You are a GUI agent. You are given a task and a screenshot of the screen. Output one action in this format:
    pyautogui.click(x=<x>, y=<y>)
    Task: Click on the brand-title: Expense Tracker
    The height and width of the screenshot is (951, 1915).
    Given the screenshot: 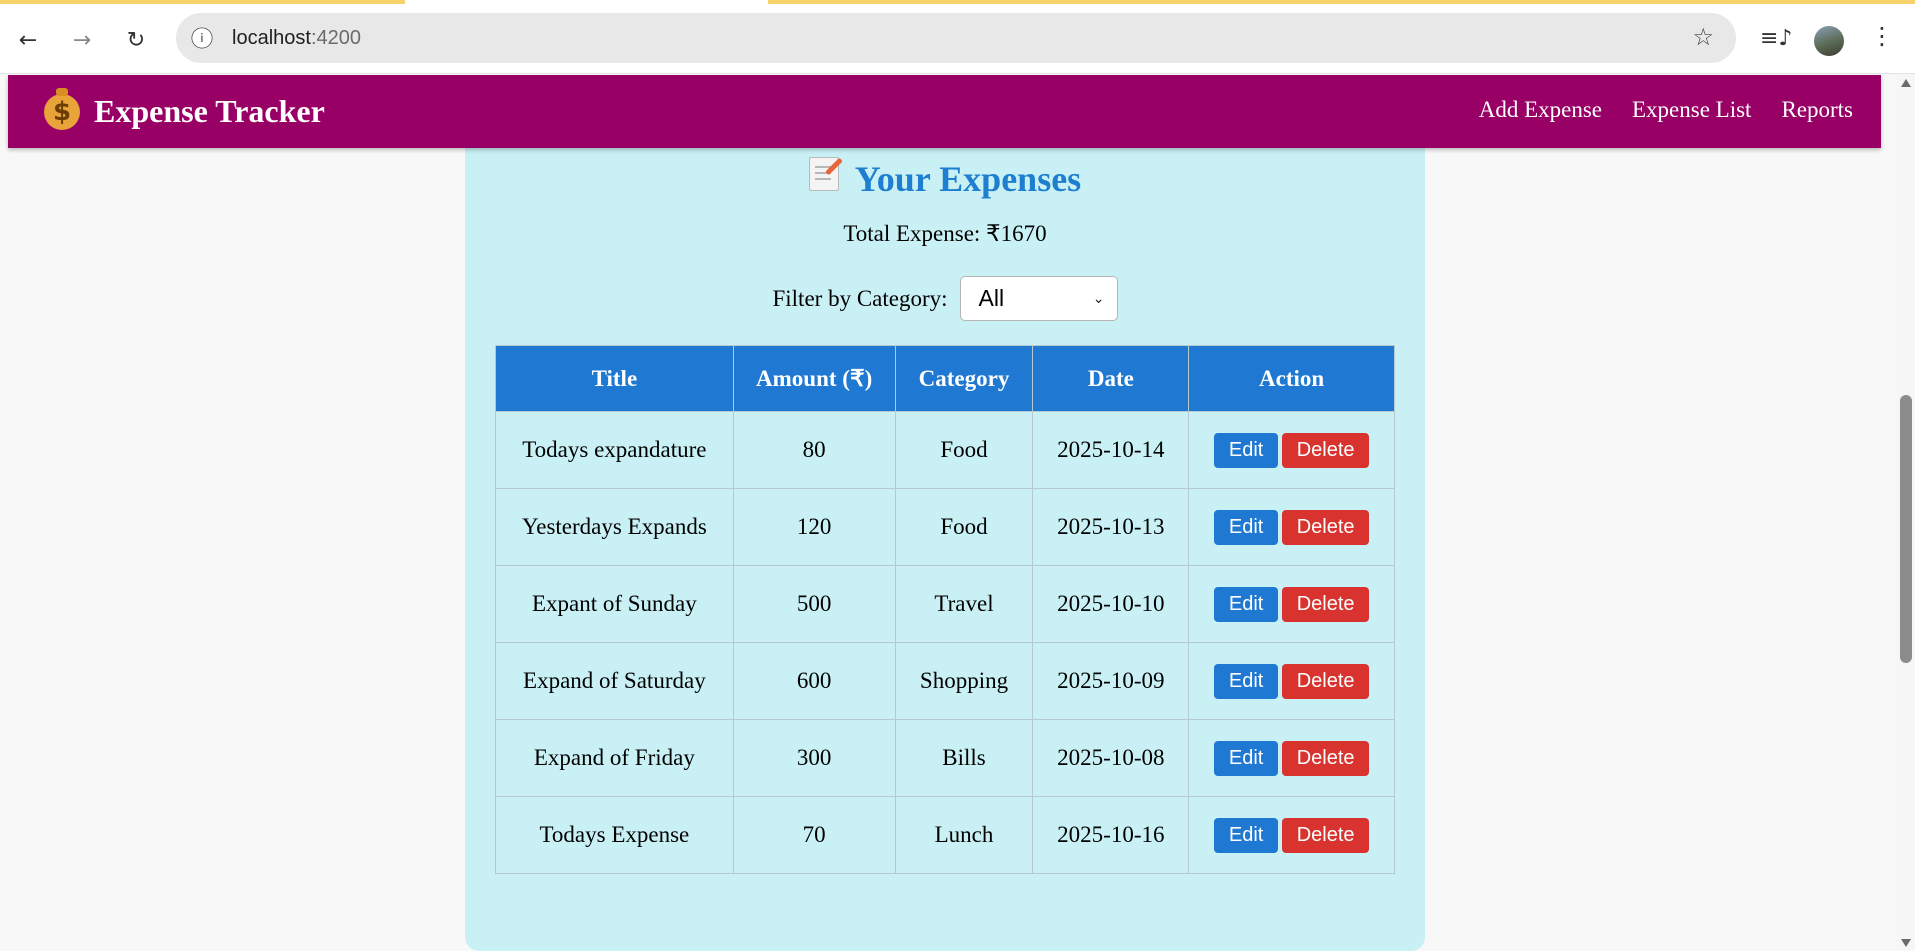 What is the action you would take?
    pyautogui.click(x=209, y=111)
    